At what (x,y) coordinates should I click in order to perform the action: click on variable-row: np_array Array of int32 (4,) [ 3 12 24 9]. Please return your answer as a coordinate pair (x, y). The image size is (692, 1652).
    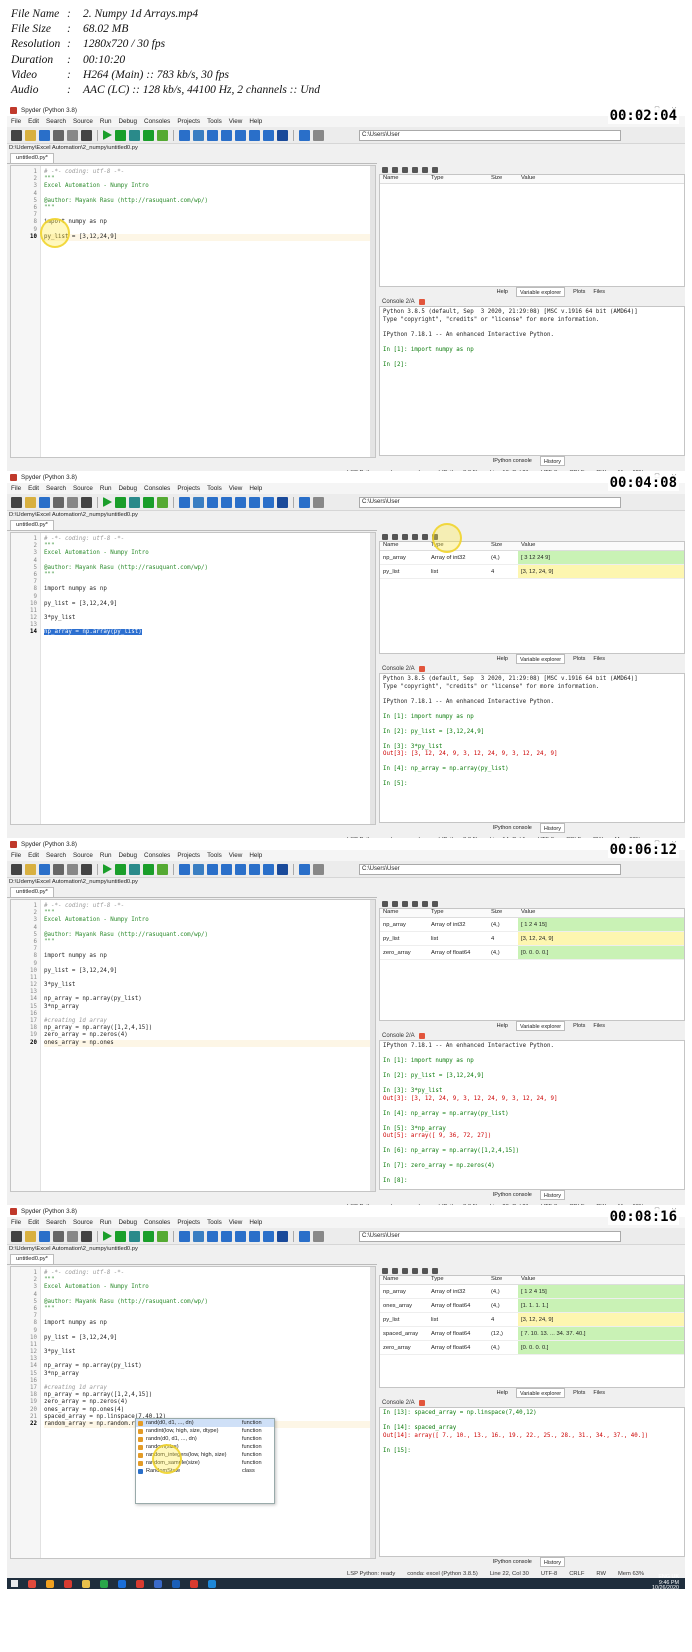
    Looking at the image, I should click on (532, 558).